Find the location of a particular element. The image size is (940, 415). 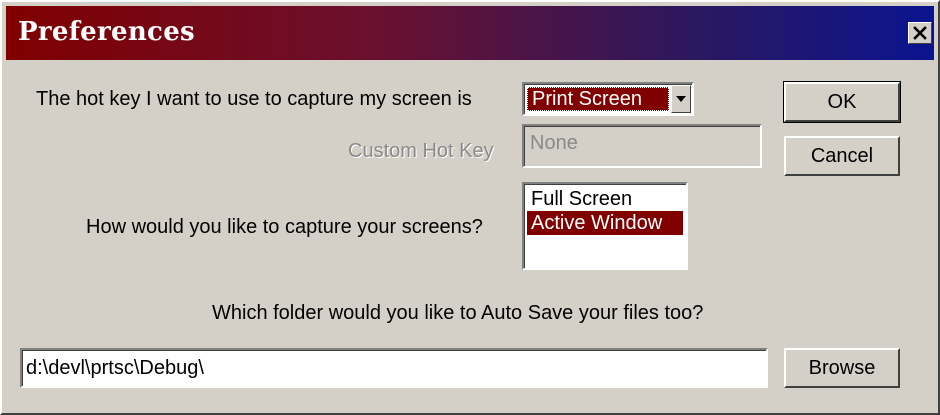

autosave-path-input: d:\devl\prtsc\Debug\ is located at coordinates (394, 368).